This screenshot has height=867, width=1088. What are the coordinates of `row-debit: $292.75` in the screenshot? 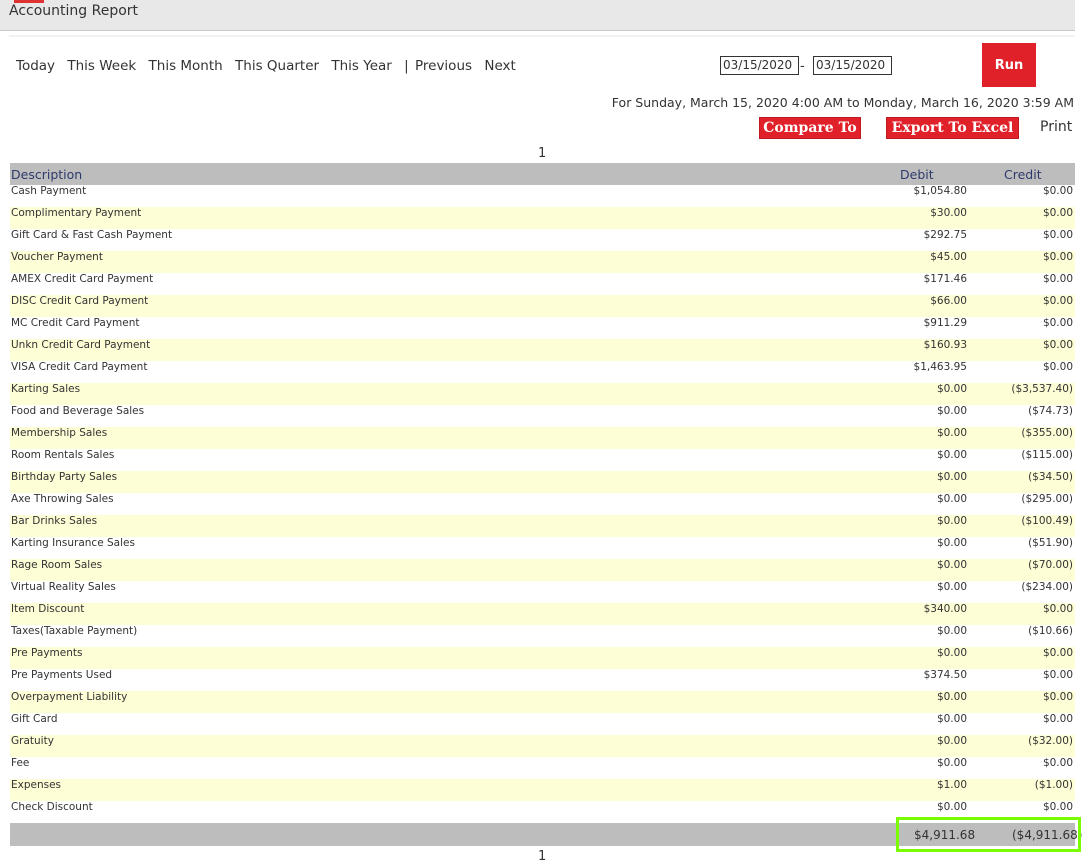 It's located at (945, 235).